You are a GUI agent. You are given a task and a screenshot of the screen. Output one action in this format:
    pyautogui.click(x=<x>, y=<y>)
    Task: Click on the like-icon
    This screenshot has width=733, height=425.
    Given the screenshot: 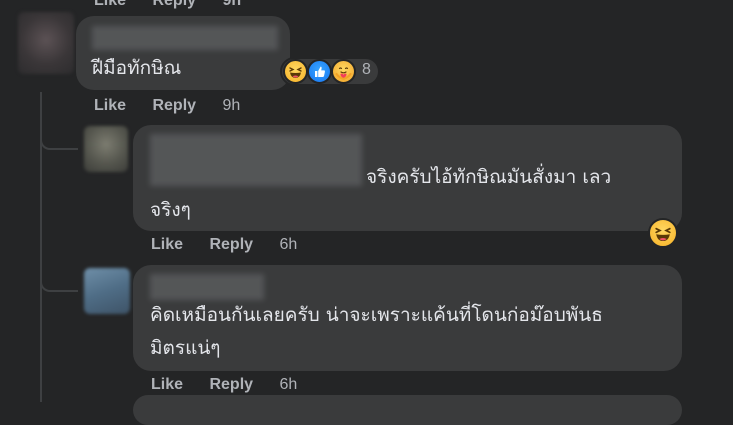 What is the action you would take?
    pyautogui.click(x=319, y=71)
    